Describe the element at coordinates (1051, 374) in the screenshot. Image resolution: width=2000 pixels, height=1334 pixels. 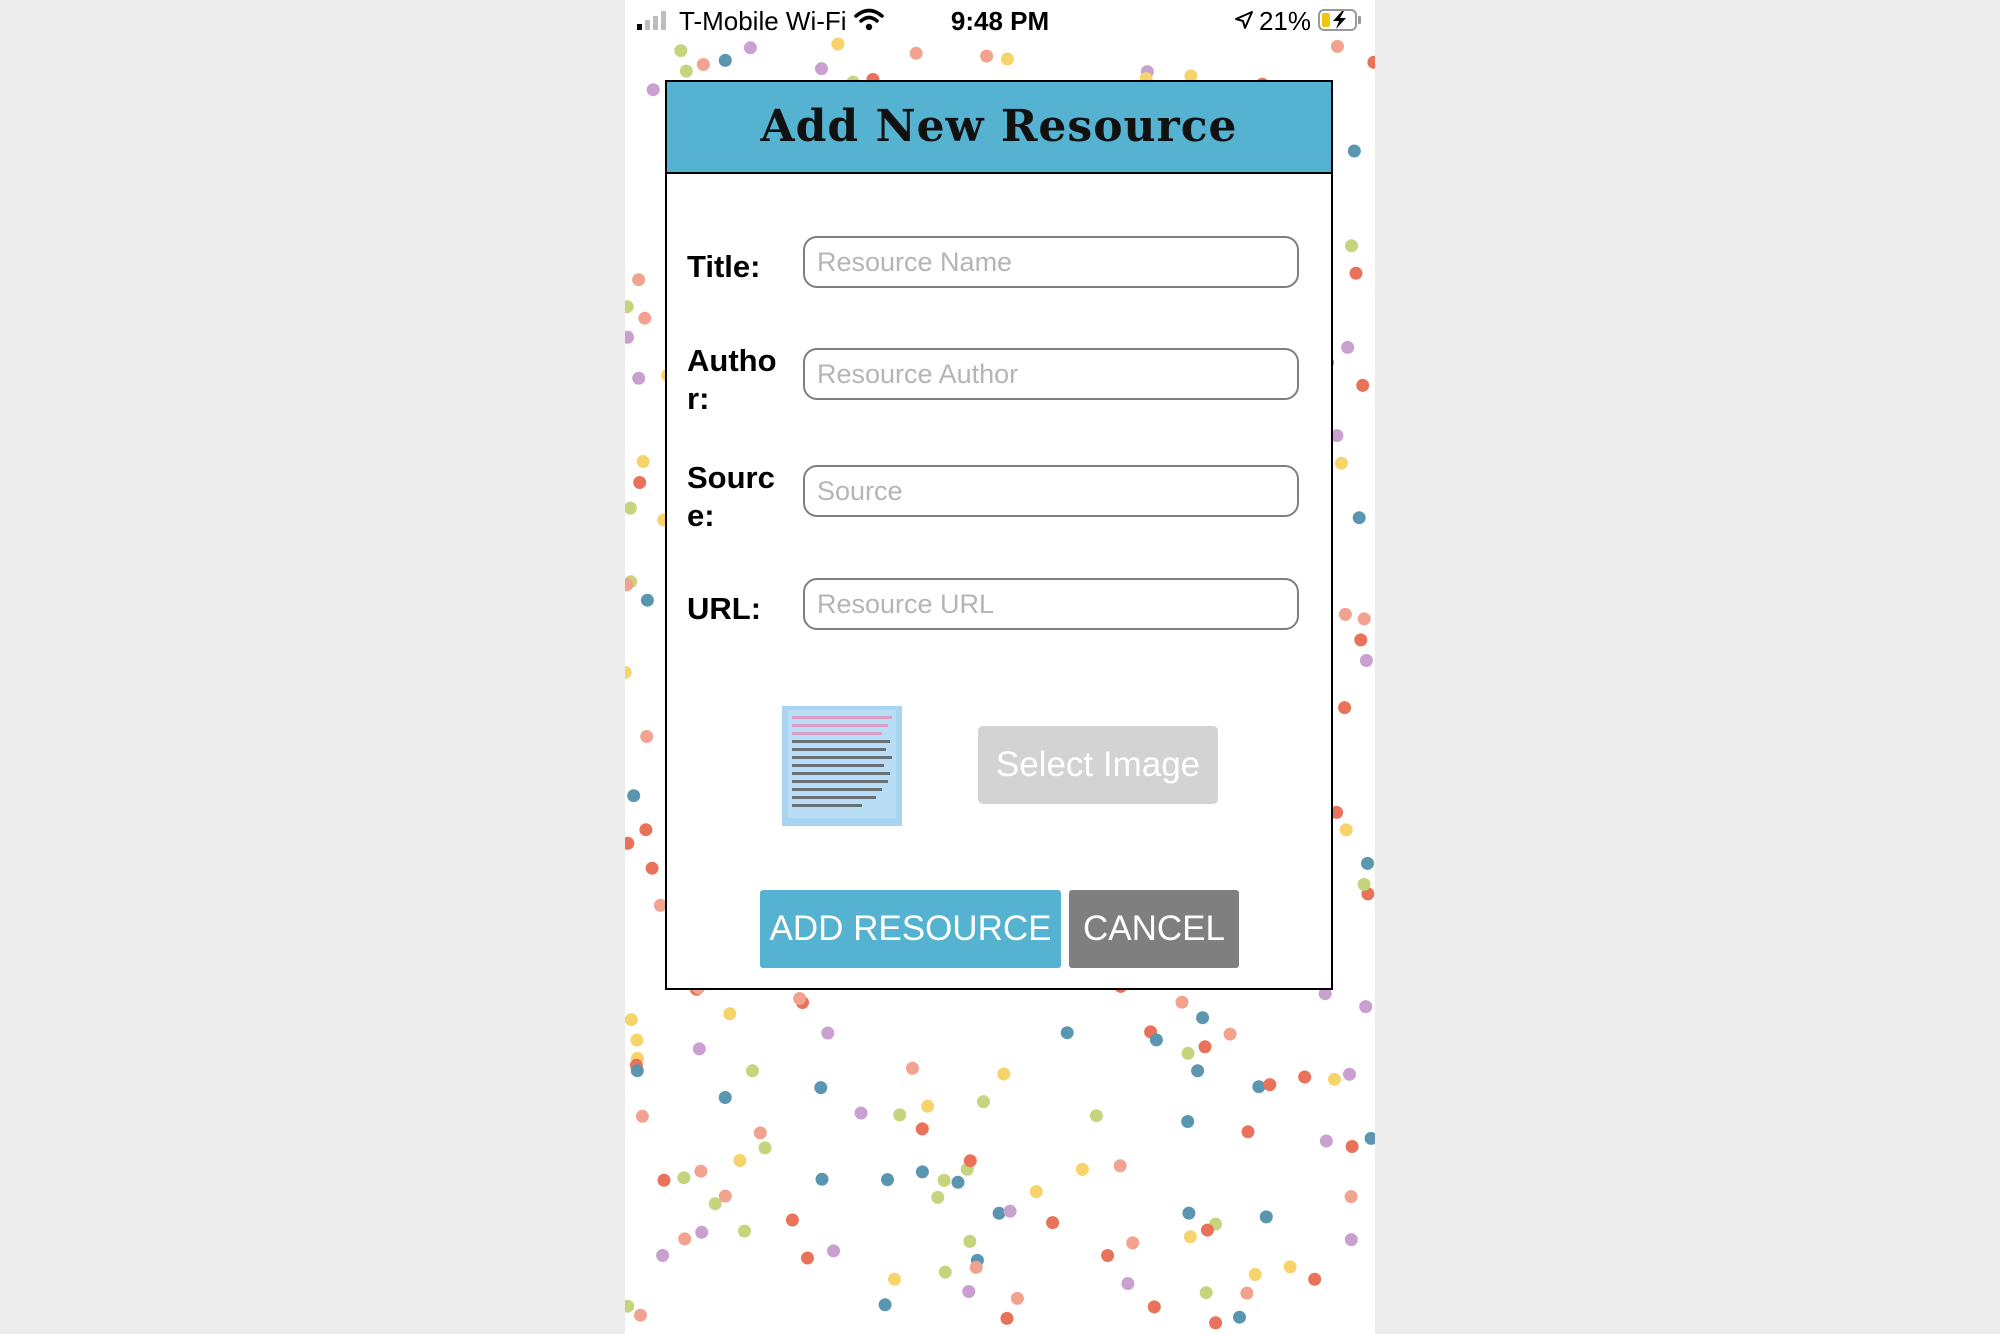
I see `author-input` at that location.